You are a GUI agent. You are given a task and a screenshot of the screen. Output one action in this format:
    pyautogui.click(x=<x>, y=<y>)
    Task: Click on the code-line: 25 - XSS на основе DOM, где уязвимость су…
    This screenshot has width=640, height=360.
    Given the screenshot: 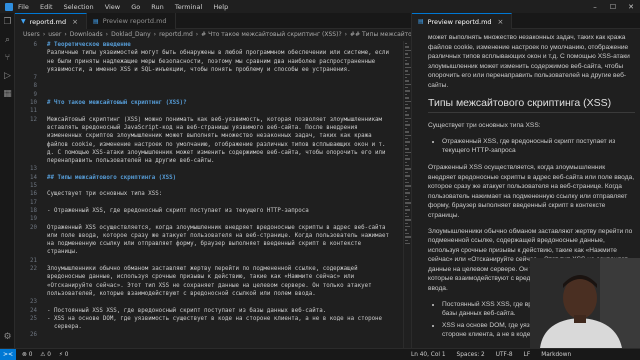 What is the action you would take?
    pyautogui.click(x=209, y=319)
    